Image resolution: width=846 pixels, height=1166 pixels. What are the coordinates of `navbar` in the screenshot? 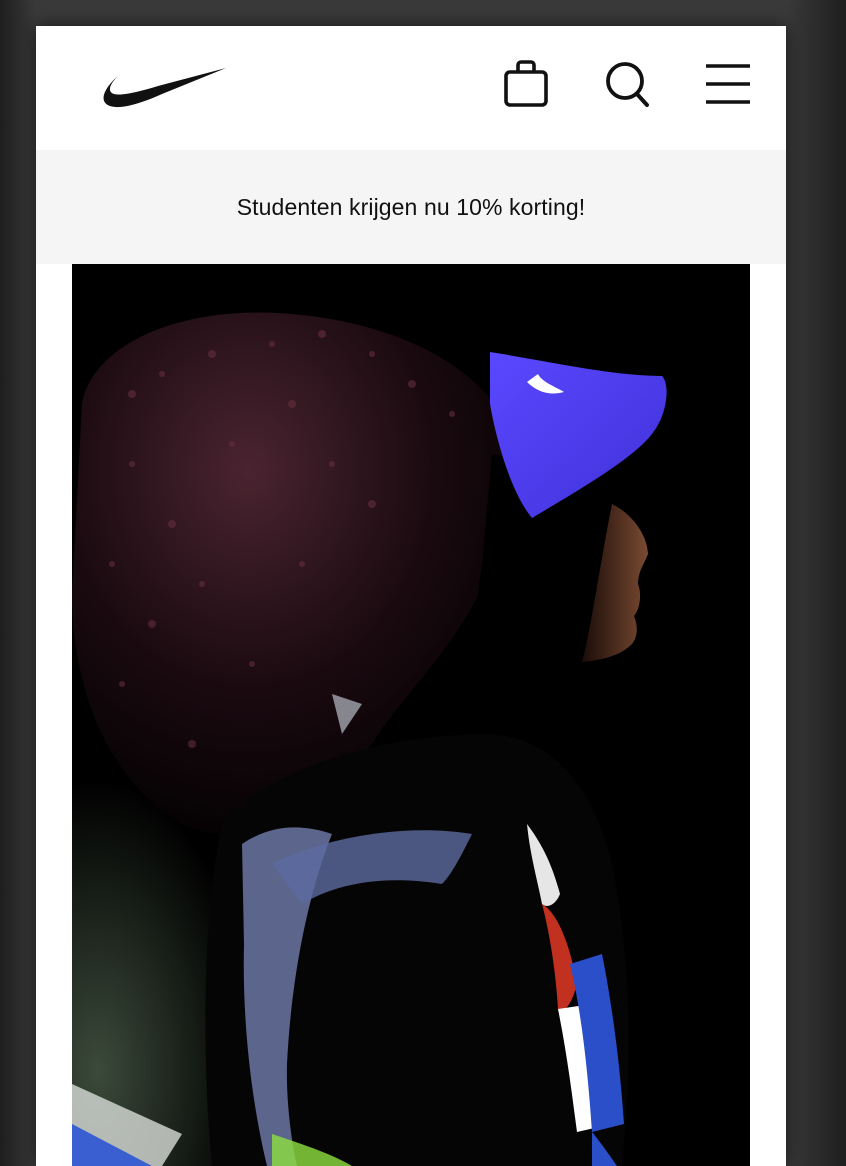 It's located at (411, 88).